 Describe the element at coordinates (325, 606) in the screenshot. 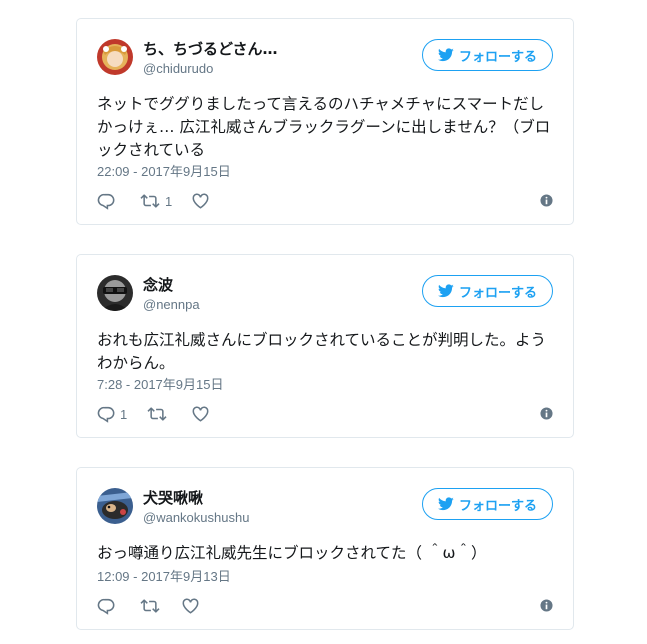

I see `tweet-actions` at that location.